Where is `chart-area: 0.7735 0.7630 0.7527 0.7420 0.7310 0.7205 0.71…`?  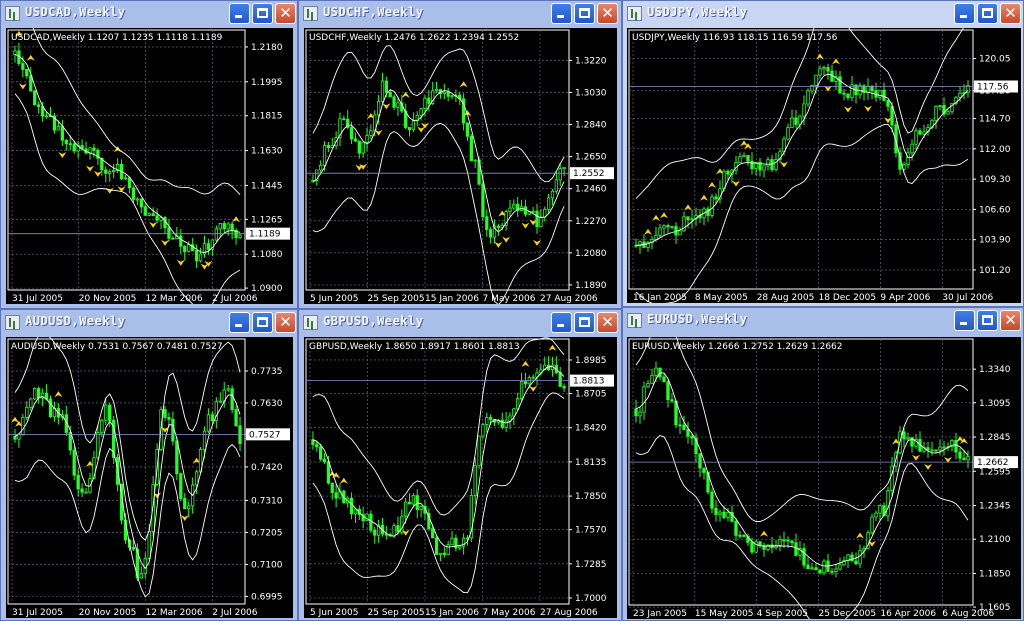 chart-area: 0.7735 0.7630 0.7527 0.7420 0.7310 0.7205 0.71… is located at coordinates (149, 477).